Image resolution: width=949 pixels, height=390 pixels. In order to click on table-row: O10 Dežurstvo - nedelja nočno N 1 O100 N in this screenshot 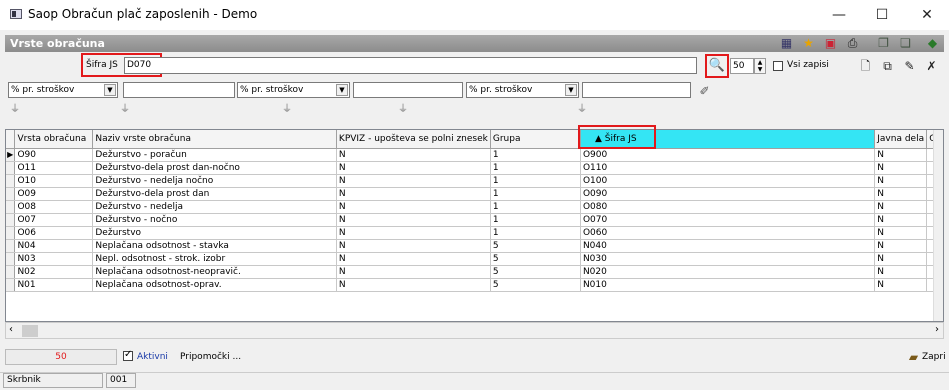, I will do `click(474, 181)`.